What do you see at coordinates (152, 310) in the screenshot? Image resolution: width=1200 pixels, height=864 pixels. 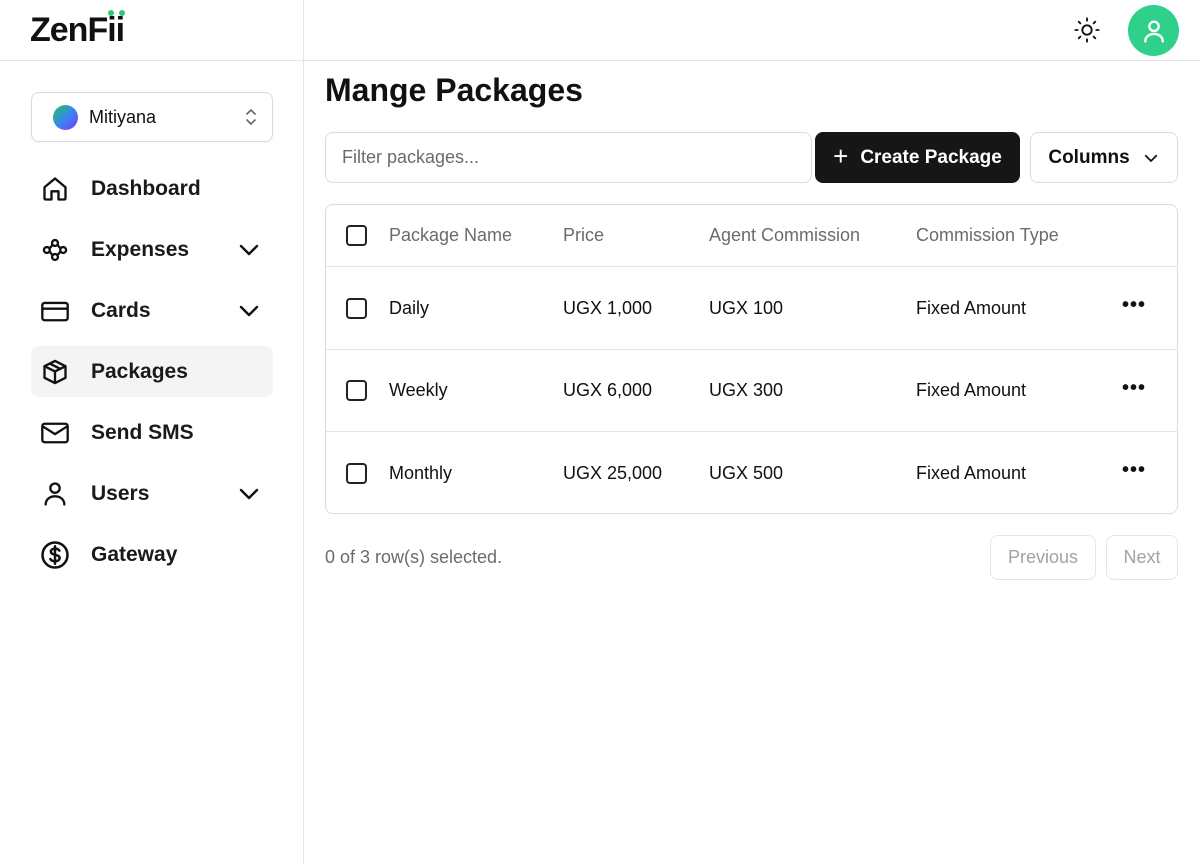 I see `sidebar-item-cards: Cards` at bounding box center [152, 310].